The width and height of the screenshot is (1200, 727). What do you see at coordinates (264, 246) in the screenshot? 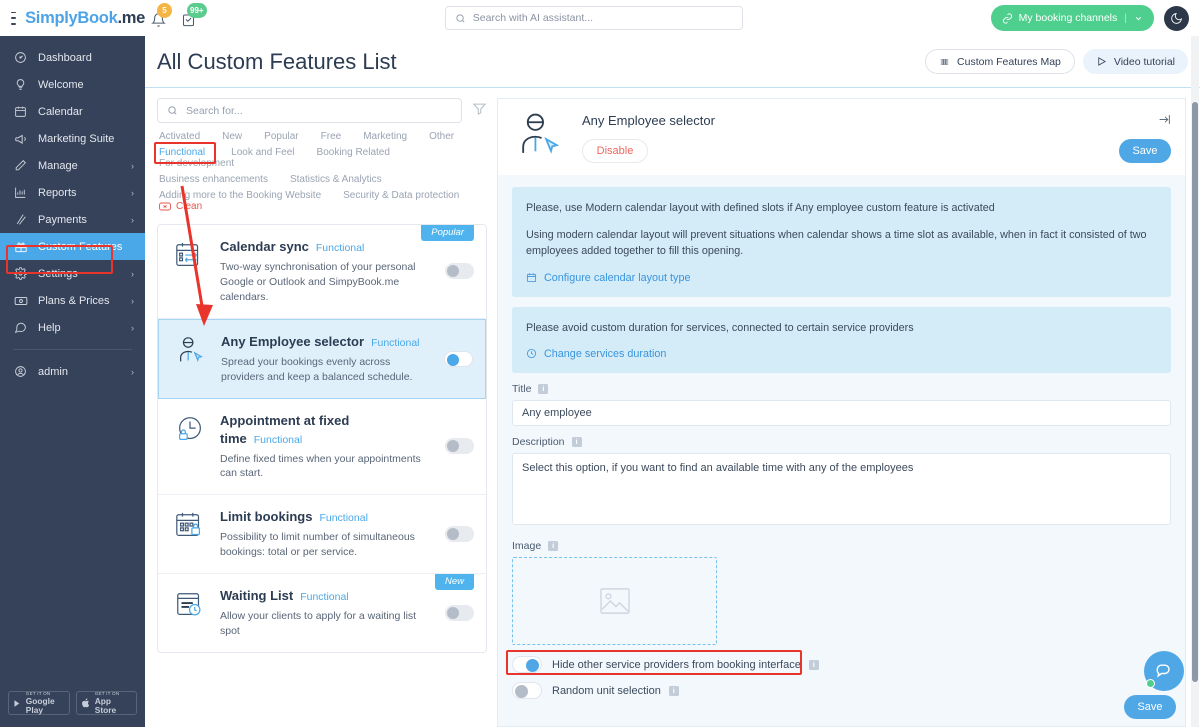
I see `feature-title: Calendar sync` at bounding box center [264, 246].